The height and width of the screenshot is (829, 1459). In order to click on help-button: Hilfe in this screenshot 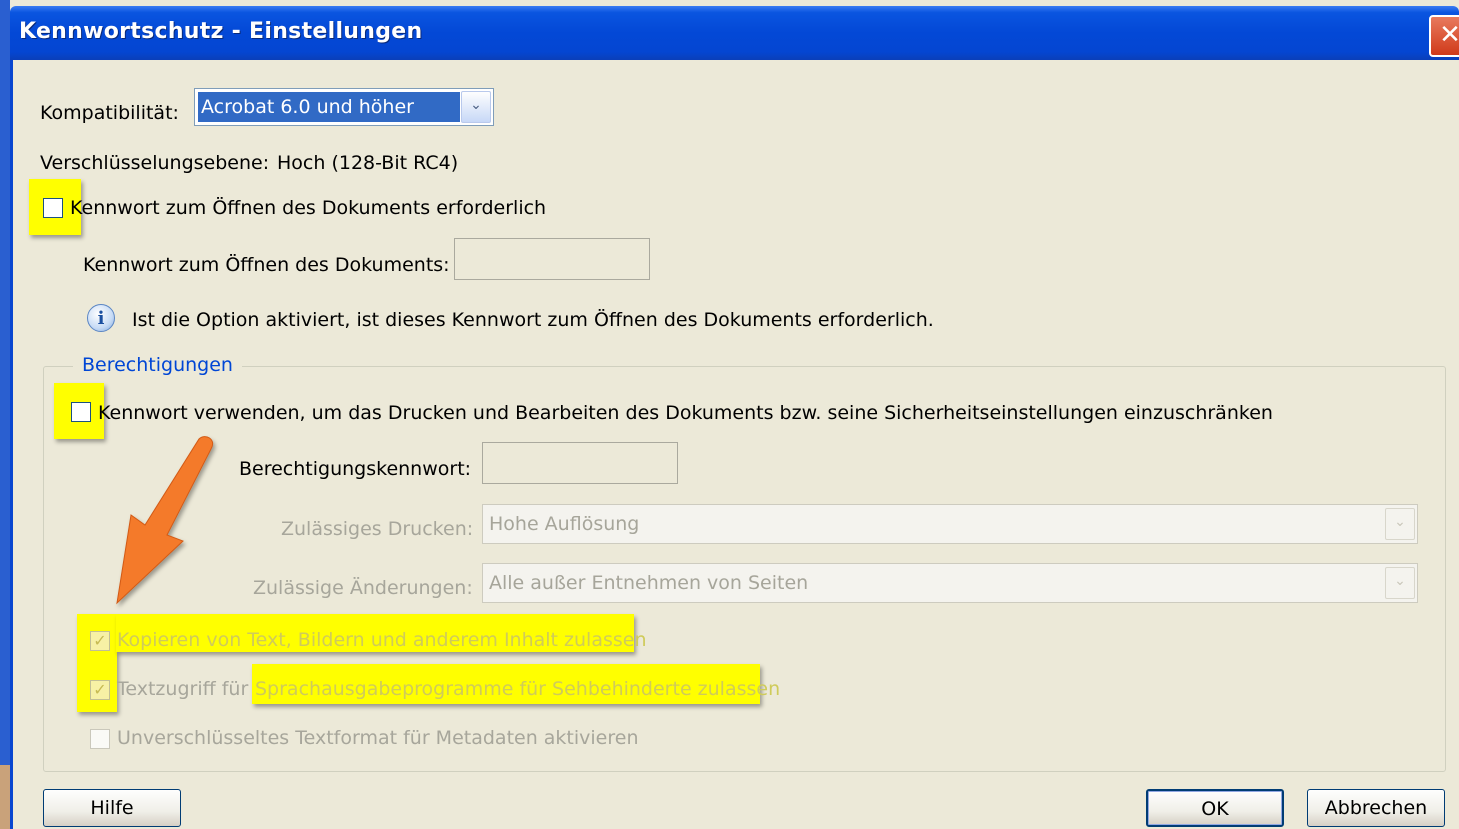, I will do `click(112, 808)`.